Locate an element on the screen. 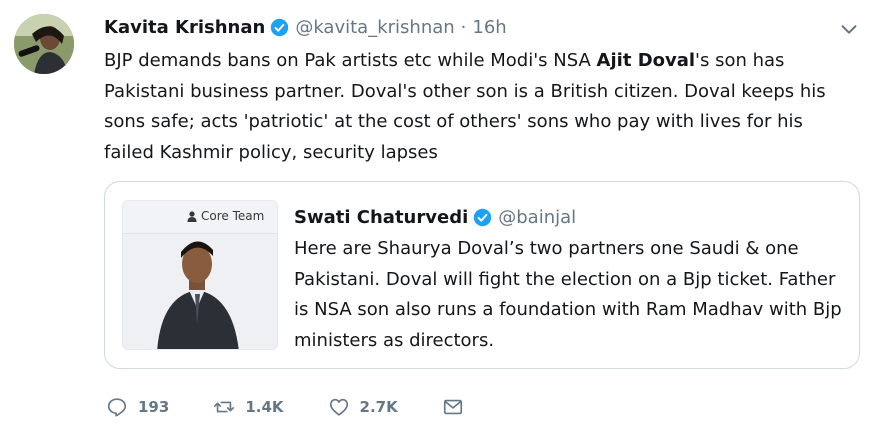 The width and height of the screenshot is (875, 429). tweet-header: Kavita Krishnan @kavita_krishnan · 16h is located at coordinates (305, 27).